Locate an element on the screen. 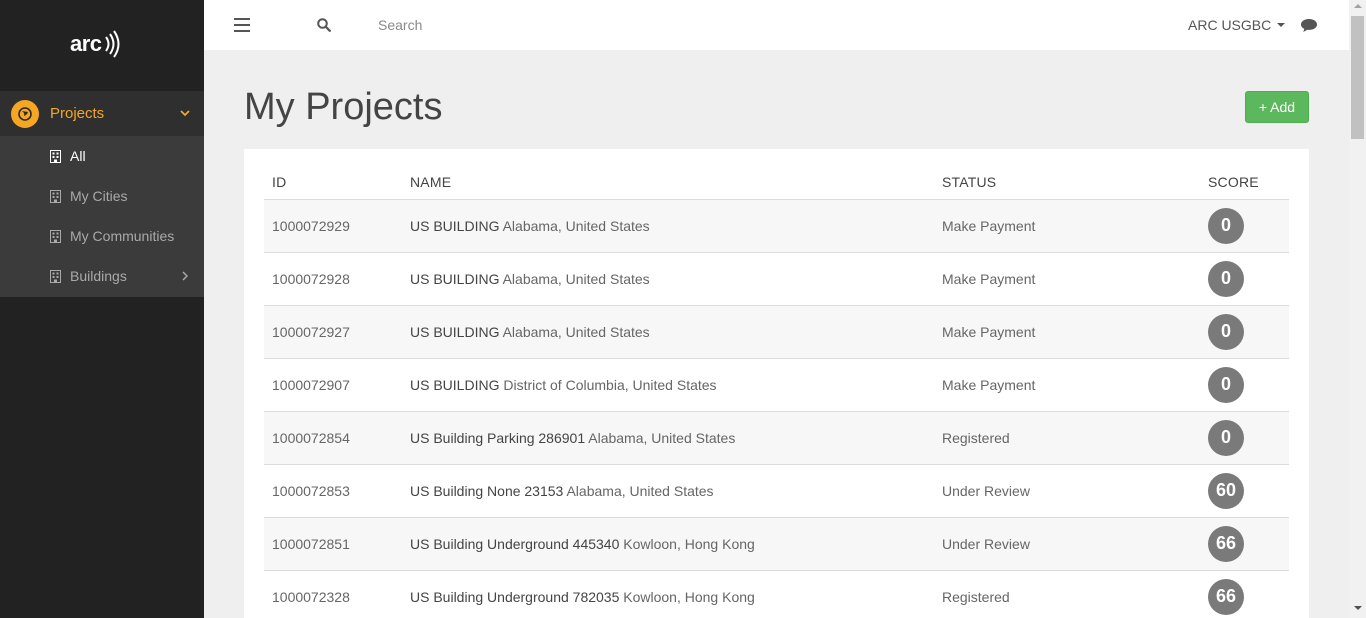  project-id: 1000072853 is located at coordinates (333, 491).